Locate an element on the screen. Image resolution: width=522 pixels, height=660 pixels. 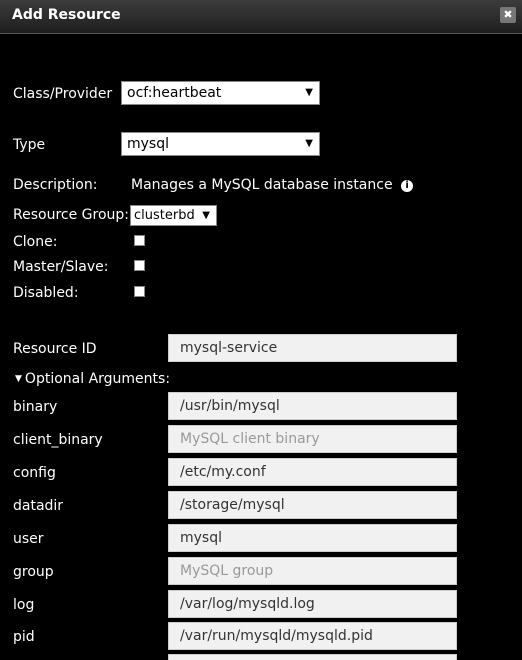
group-input: MySQL group is located at coordinates (312, 571).